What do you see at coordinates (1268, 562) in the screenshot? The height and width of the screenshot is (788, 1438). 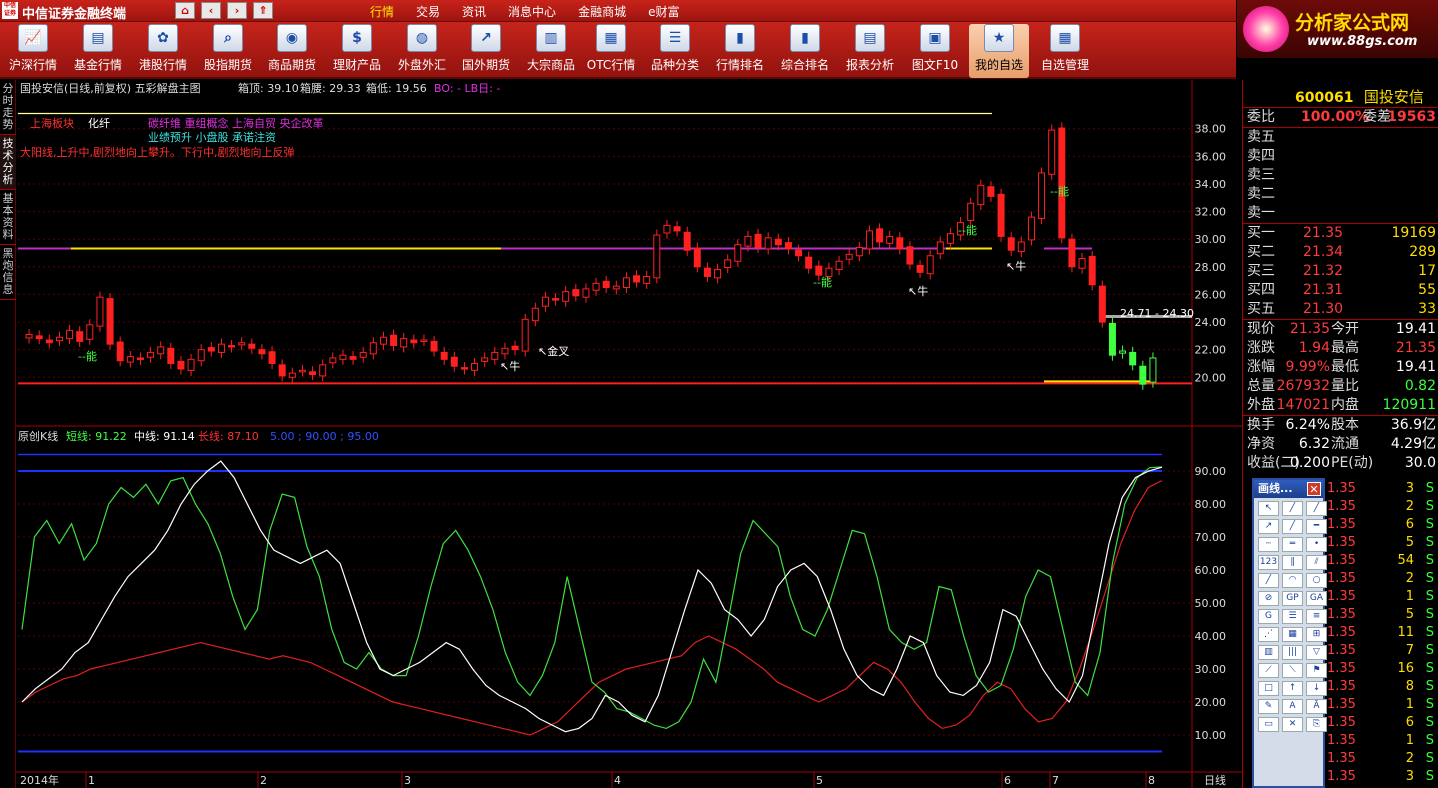 I see `fib-123-icon: 123` at bounding box center [1268, 562].